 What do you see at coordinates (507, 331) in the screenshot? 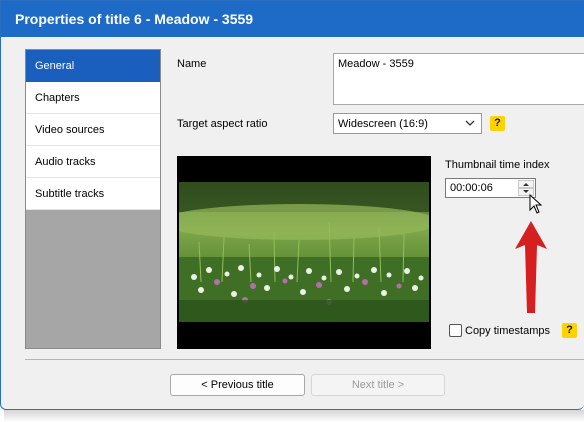
I see `copy-timestamps-label: Copy timestamps` at bounding box center [507, 331].